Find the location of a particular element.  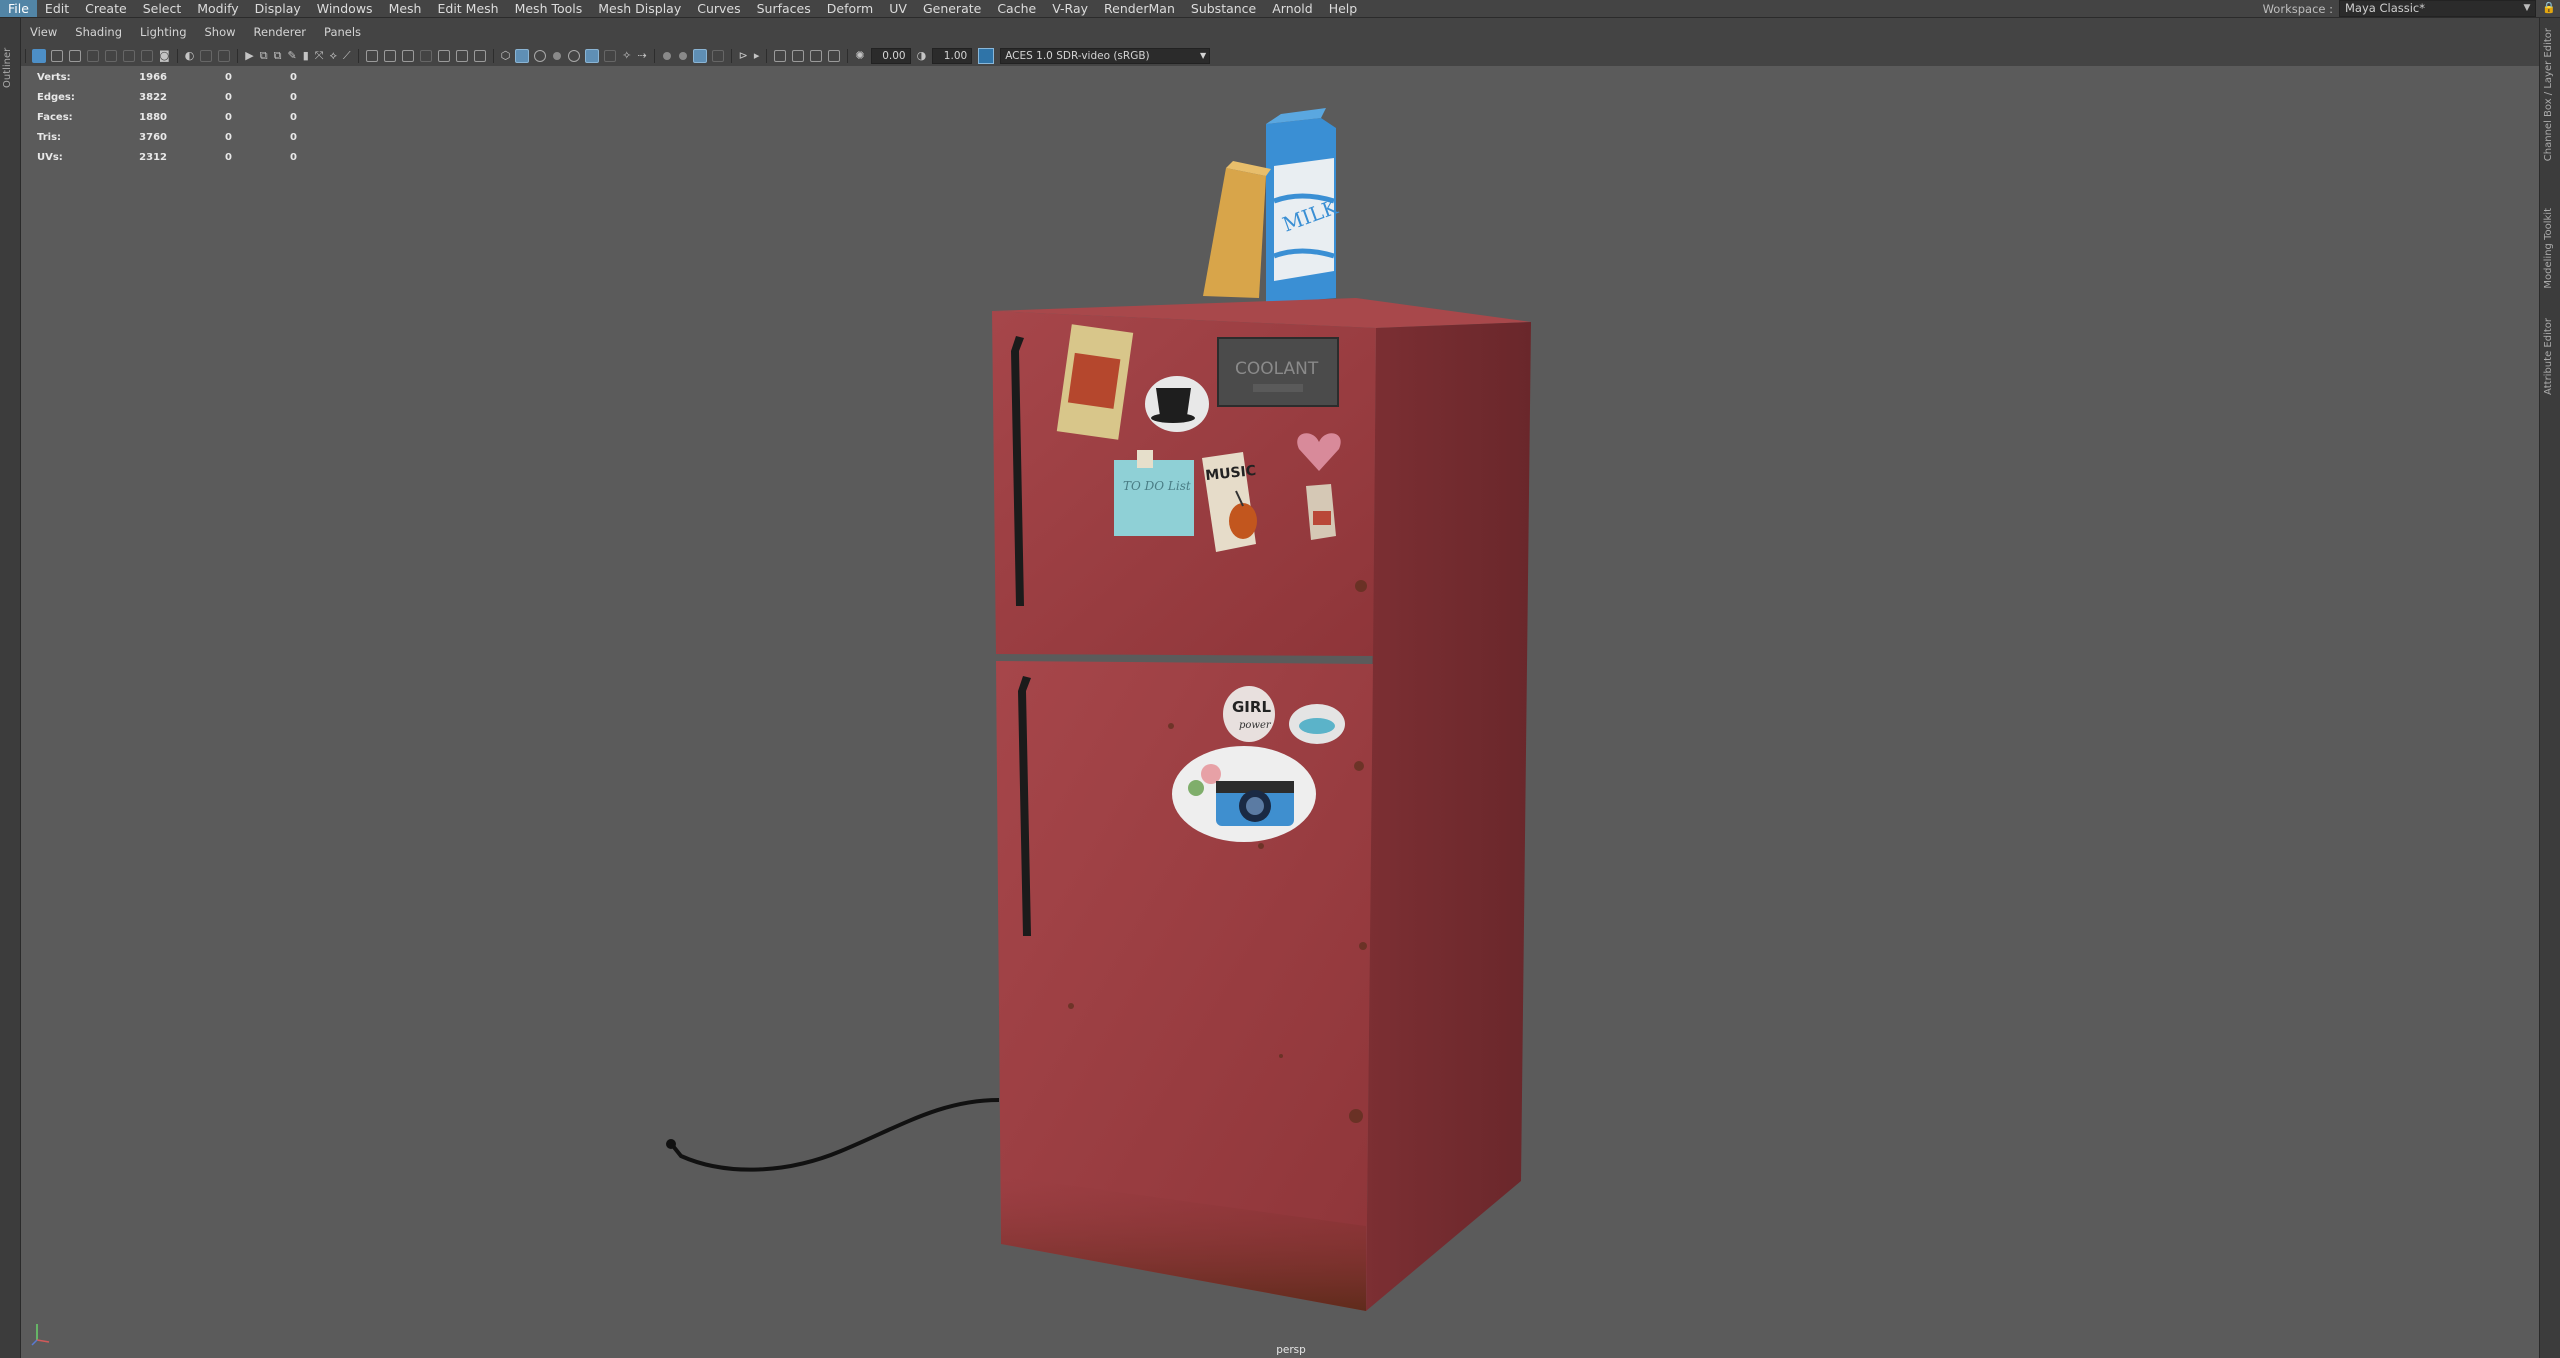

pencil-icon: ✎ is located at coordinates (291, 56).